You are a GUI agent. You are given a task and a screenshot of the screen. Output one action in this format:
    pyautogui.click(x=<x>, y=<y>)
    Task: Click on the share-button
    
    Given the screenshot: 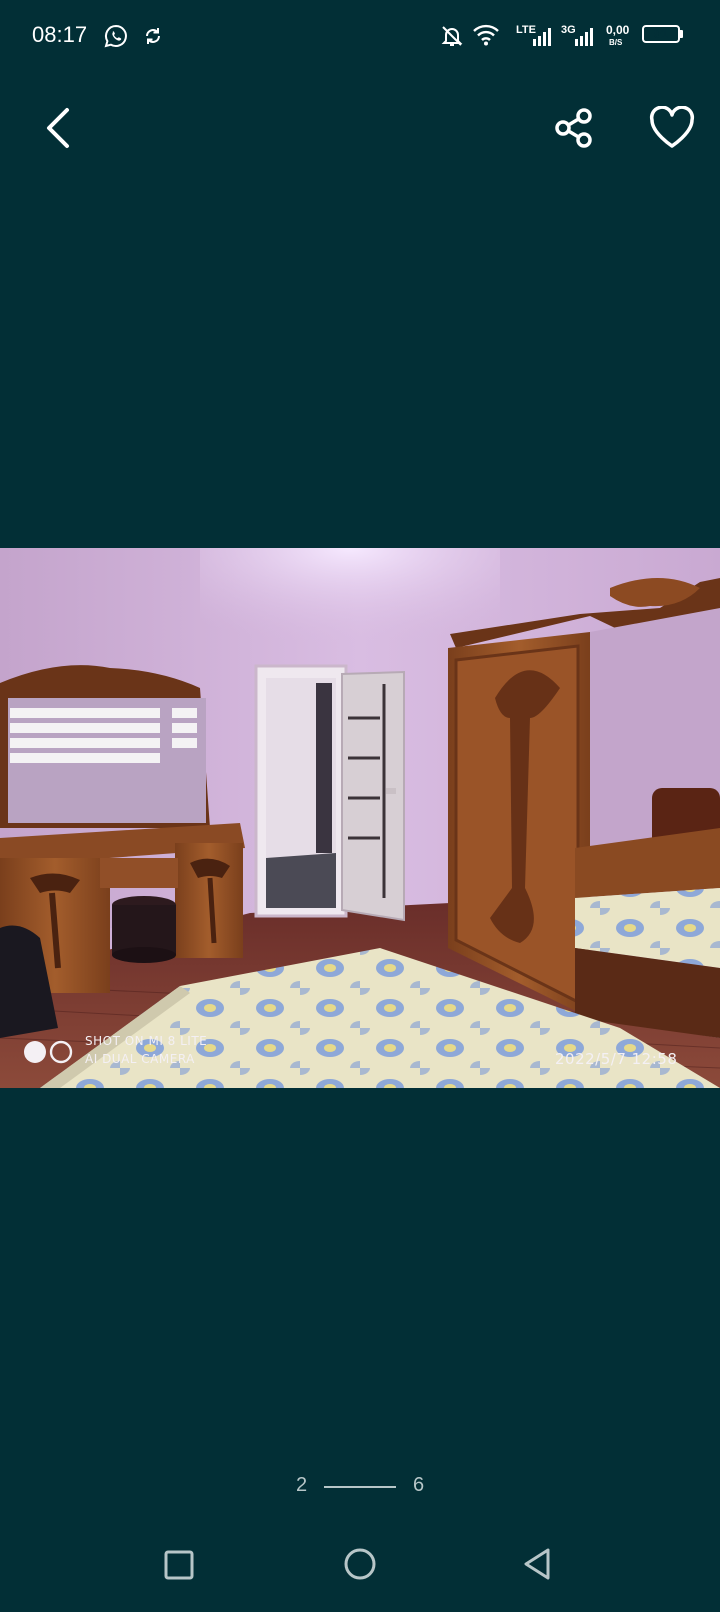 What is the action you would take?
    pyautogui.click(x=574, y=128)
    